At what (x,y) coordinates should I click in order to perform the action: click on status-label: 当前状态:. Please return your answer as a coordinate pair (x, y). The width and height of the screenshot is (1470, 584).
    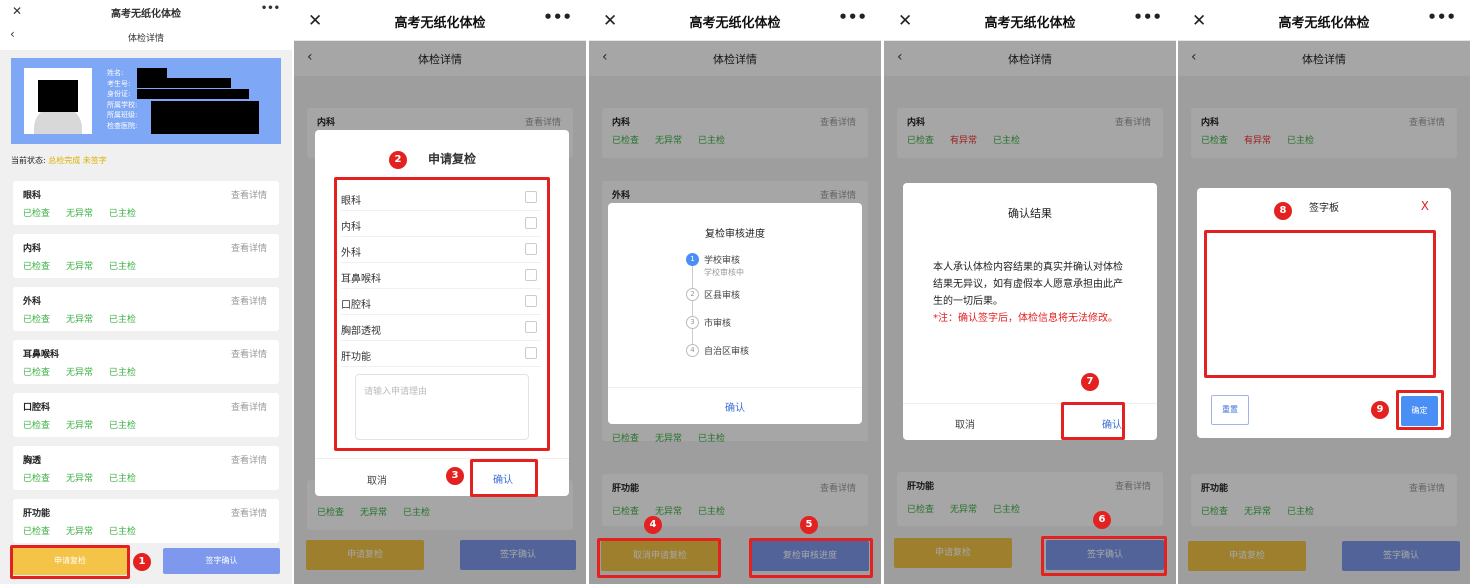
    Looking at the image, I should click on (28, 160).